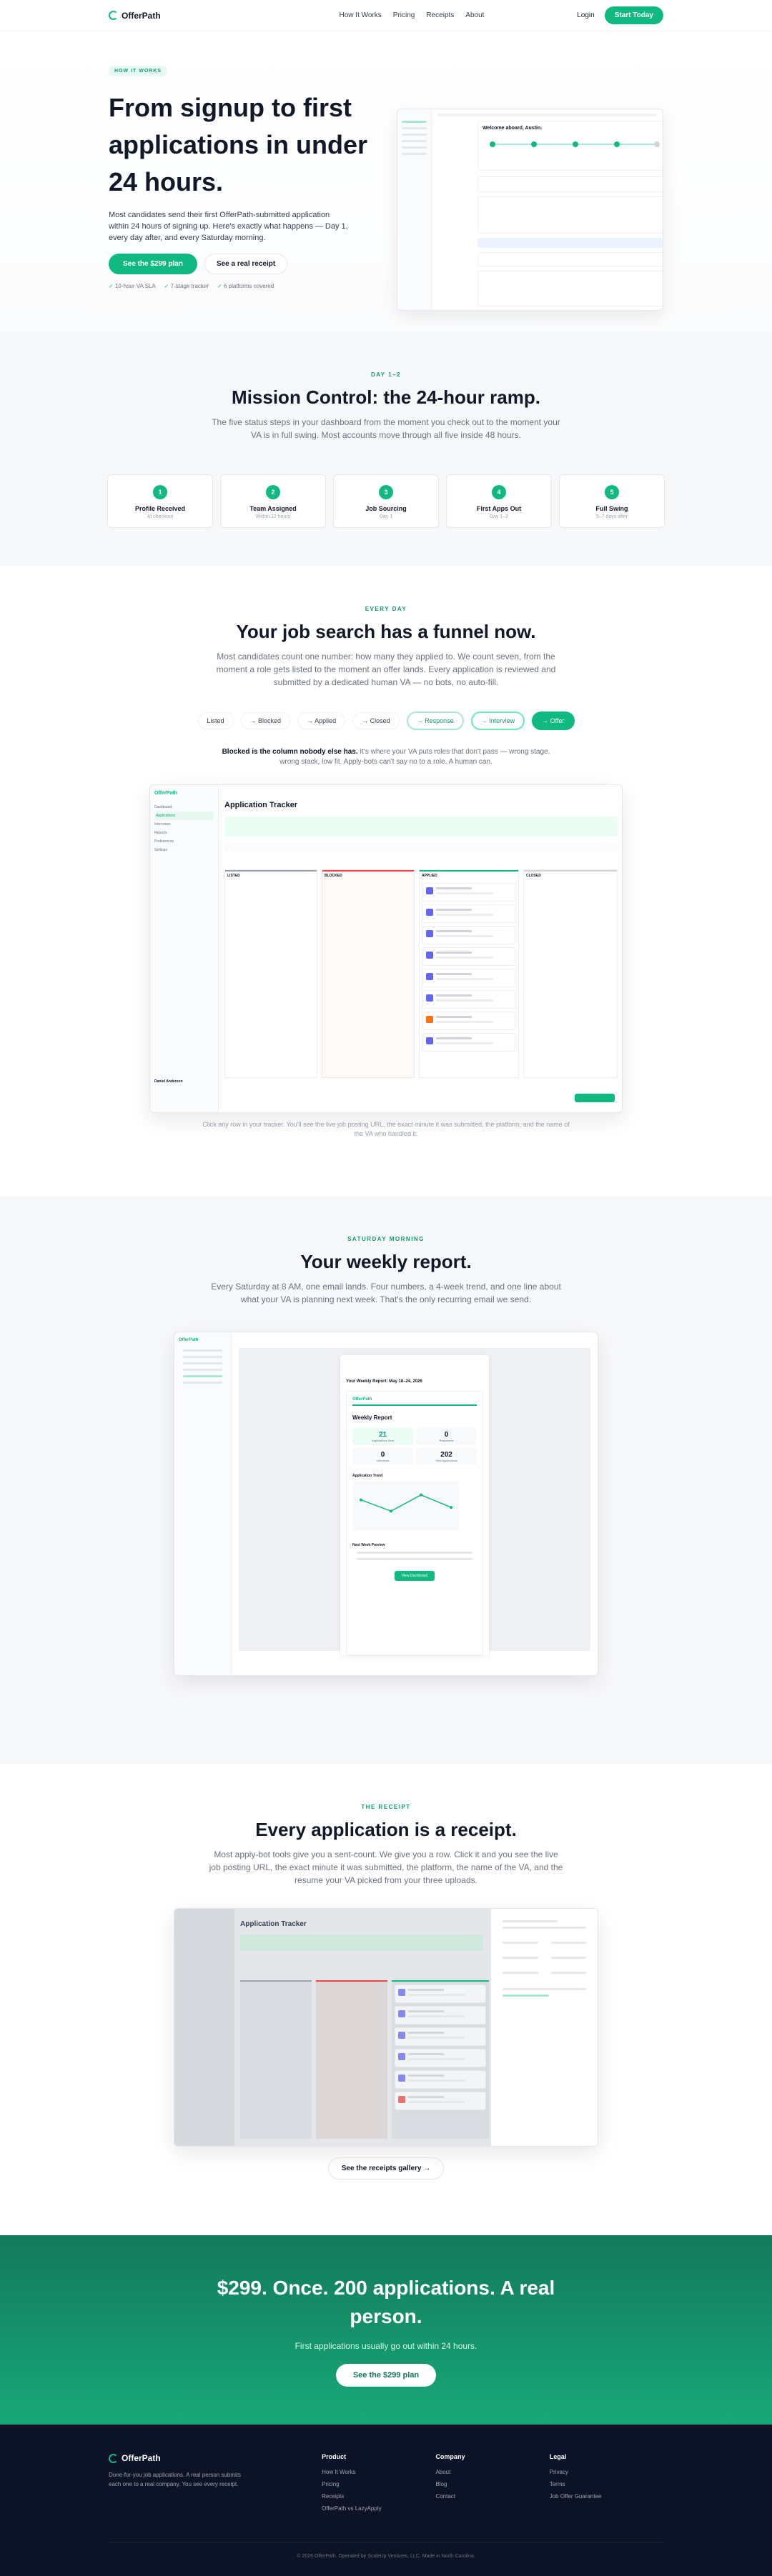  I want to click on footer-link: Terms, so click(606, 2484).